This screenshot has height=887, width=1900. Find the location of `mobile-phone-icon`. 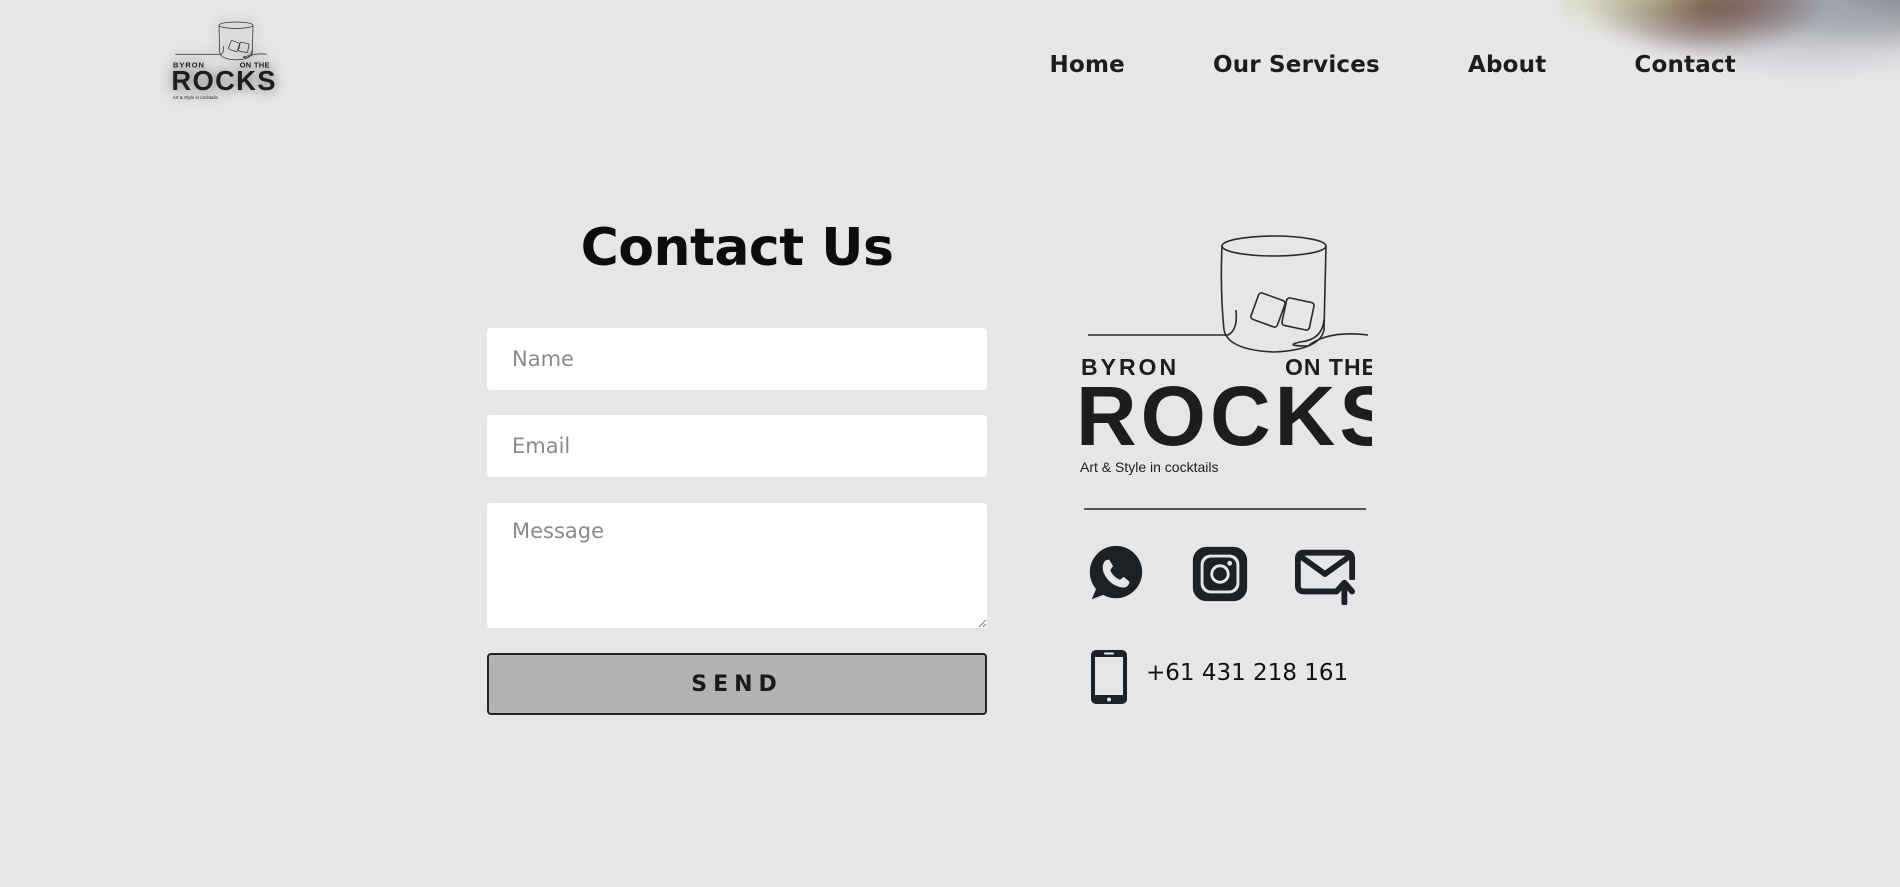

mobile-phone-icon is located at coordinates (1109, 677).